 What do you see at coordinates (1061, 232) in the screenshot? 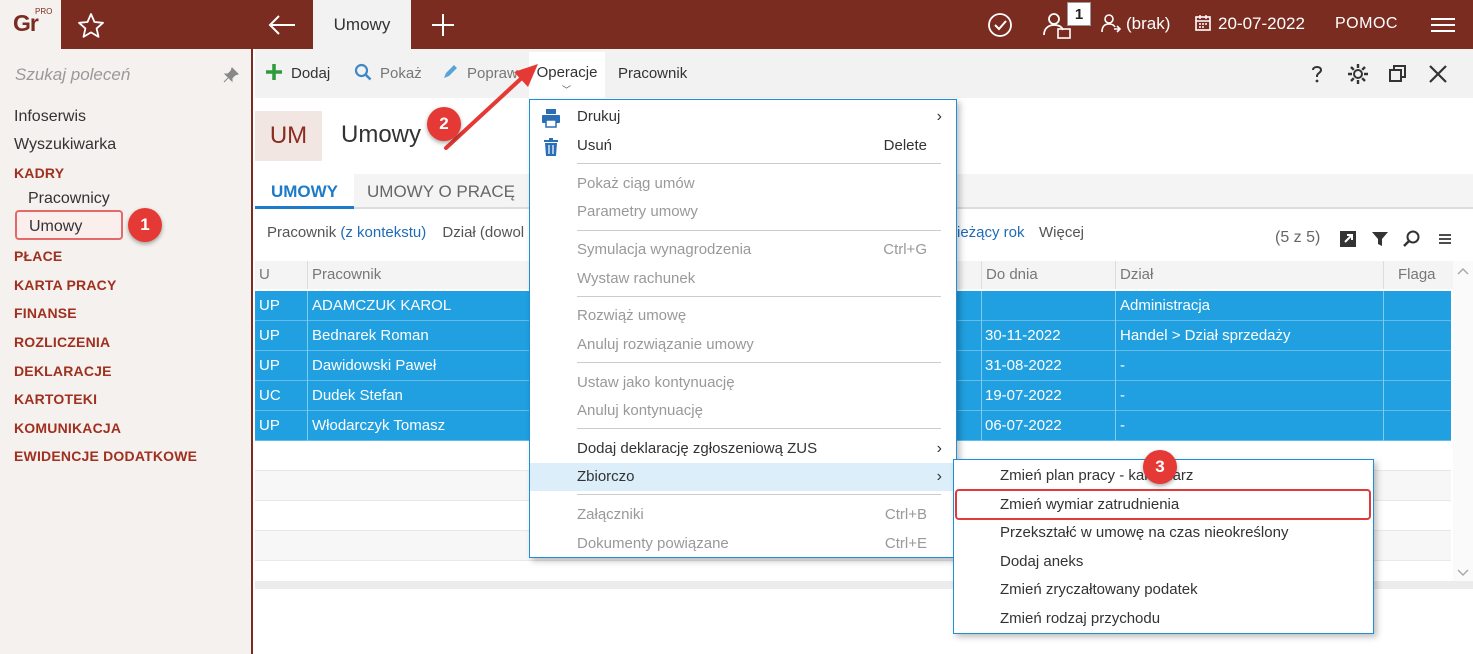
I see `more-filters: Więcej` at bounding box center [1061, 232].